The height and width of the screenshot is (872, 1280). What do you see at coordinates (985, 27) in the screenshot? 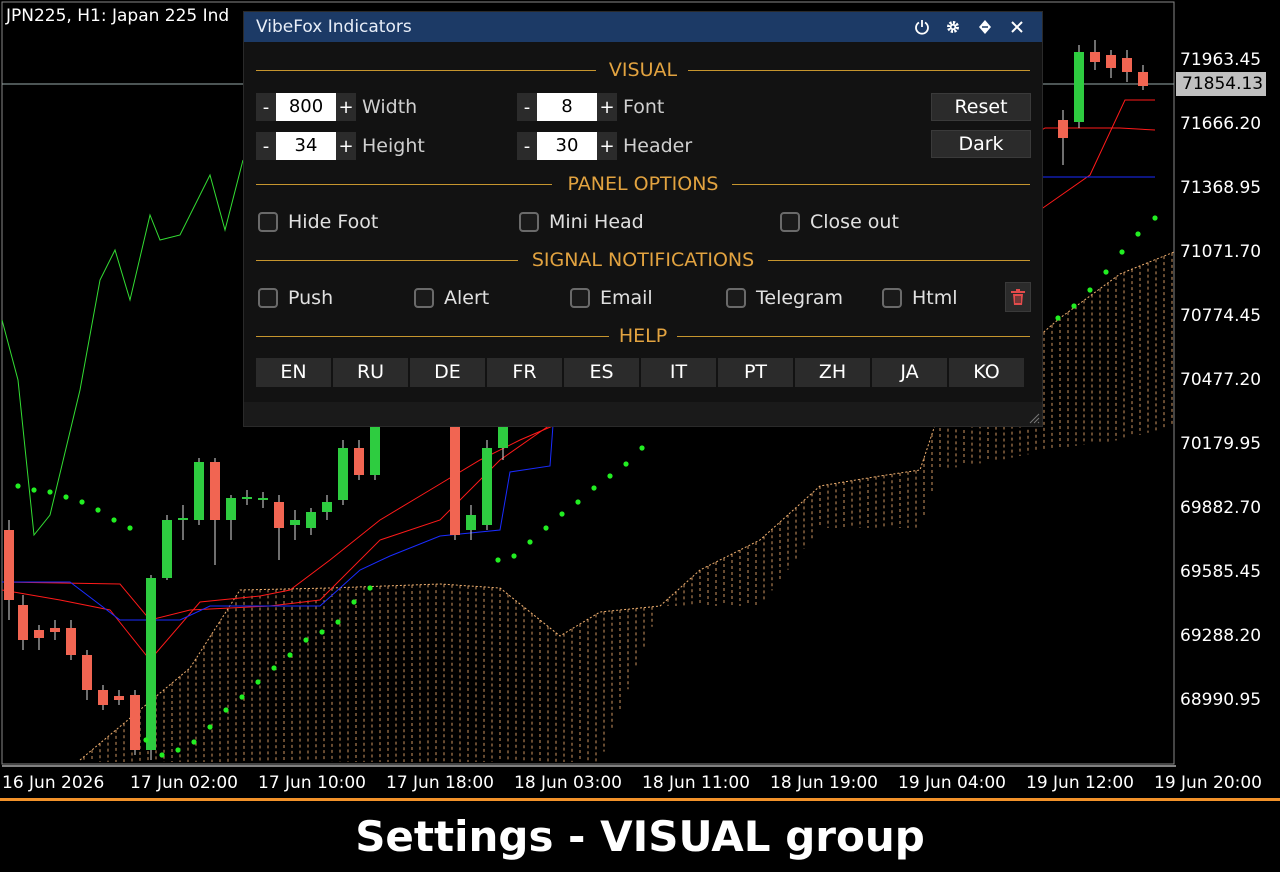
I see `diamond-icon` at bounding box center [985, 27].